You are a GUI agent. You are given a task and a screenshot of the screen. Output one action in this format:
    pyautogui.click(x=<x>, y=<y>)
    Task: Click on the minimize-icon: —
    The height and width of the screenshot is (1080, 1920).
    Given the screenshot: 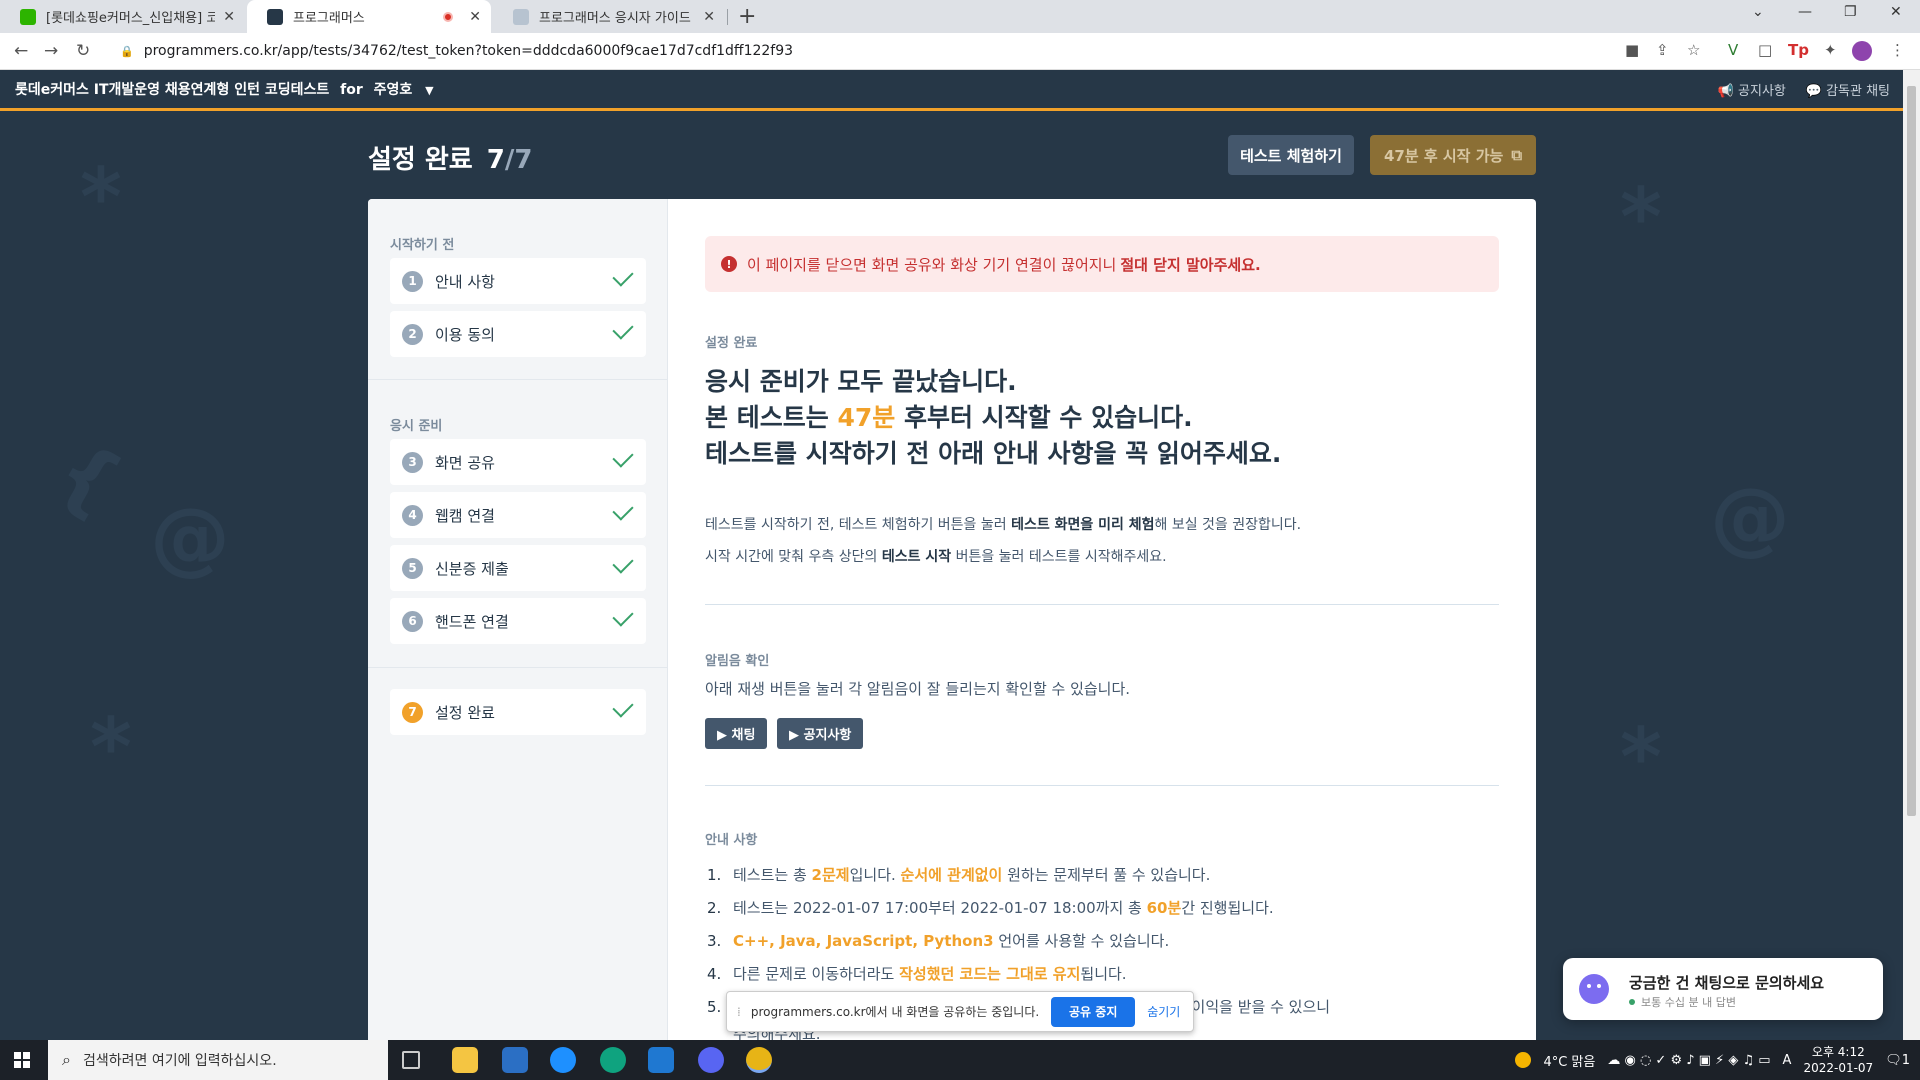 What is the action you would take?
    pyautogui.click(x=1805, y=12)
    